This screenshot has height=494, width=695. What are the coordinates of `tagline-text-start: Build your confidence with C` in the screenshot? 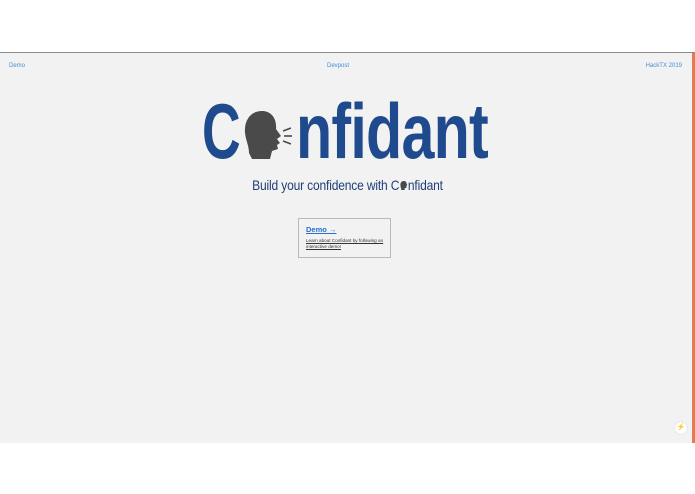 It's located at (326, 185).